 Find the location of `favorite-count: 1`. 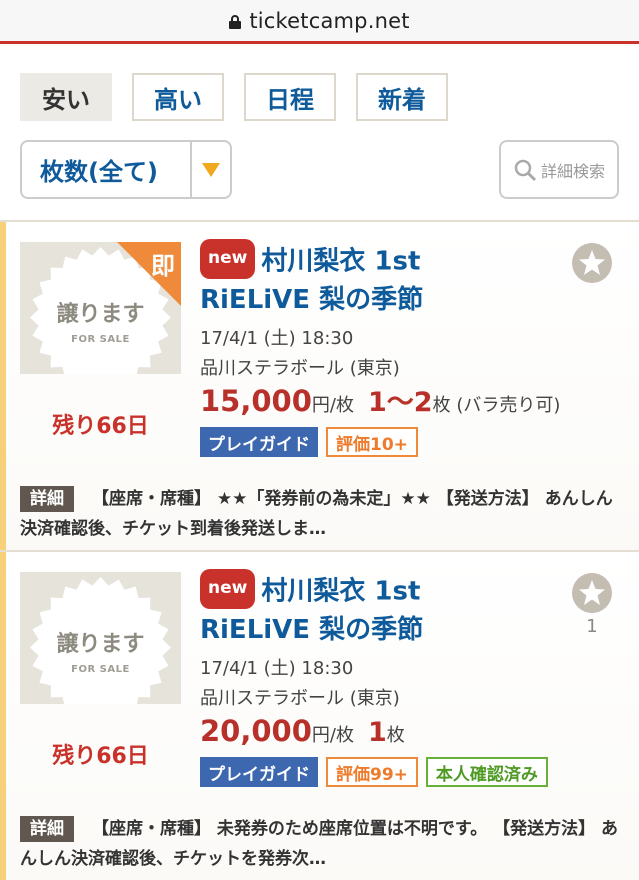

favorite-count: 1 is located at coordinates (592, 626).